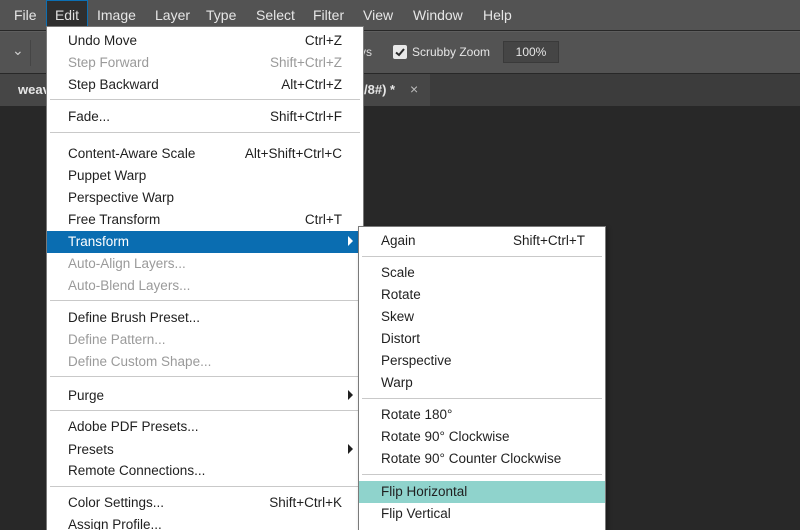  I want to click on menu-item-free-transform: Free Transform Ctrl+T, so click(205, 220).